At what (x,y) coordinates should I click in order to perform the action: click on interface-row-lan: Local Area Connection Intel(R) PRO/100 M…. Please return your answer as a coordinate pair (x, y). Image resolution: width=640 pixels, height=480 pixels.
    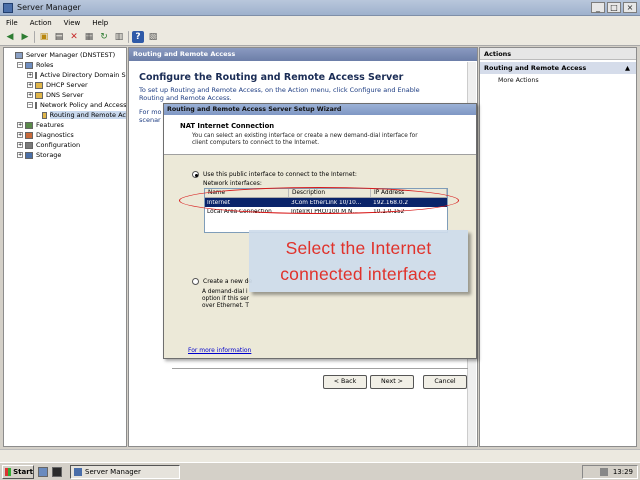
    Looking at the image, I should click on (326, 211).